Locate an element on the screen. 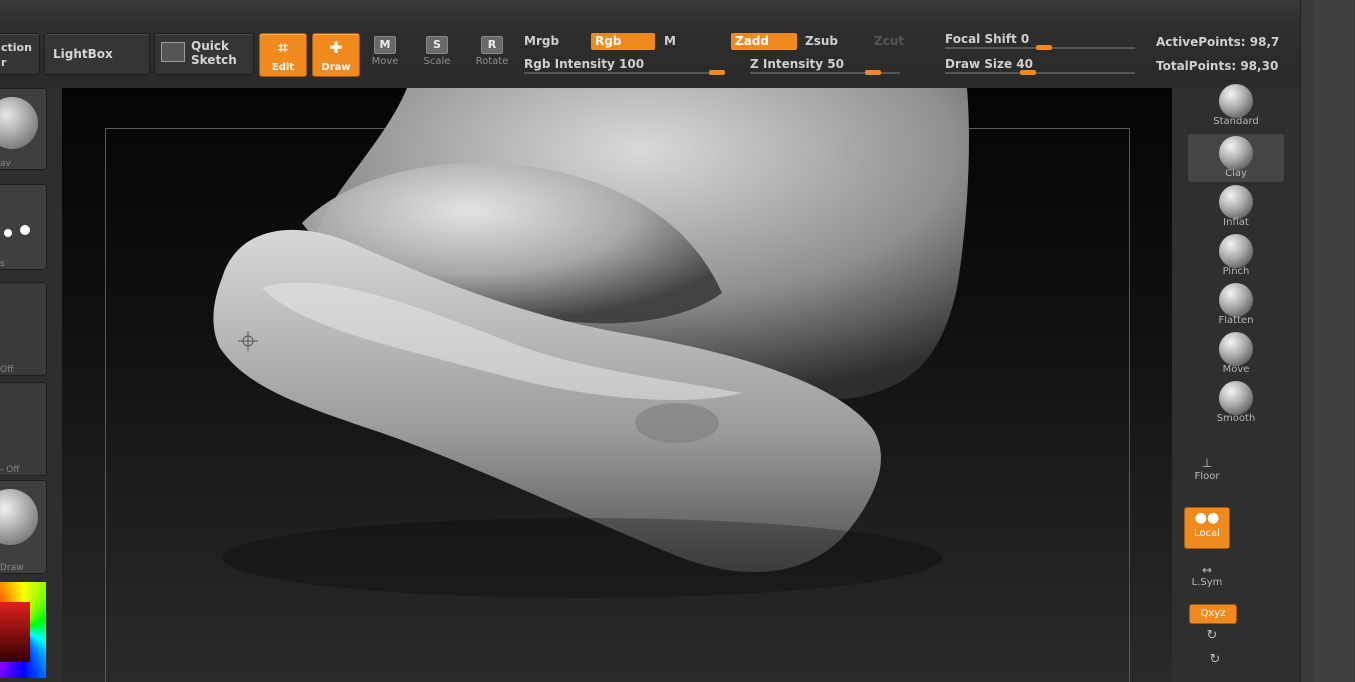  brush-standard: Standard is located at coordinates (1236, 106).